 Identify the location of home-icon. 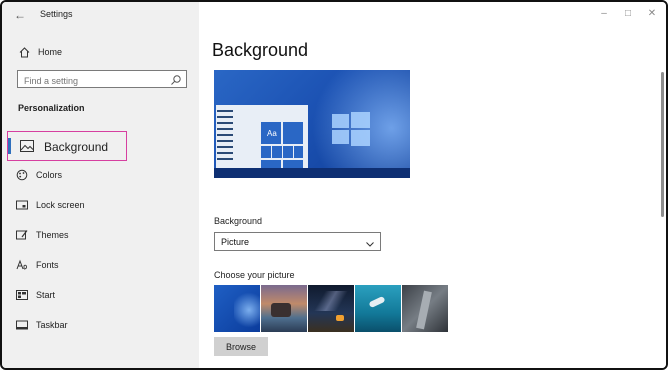
(24, 52).